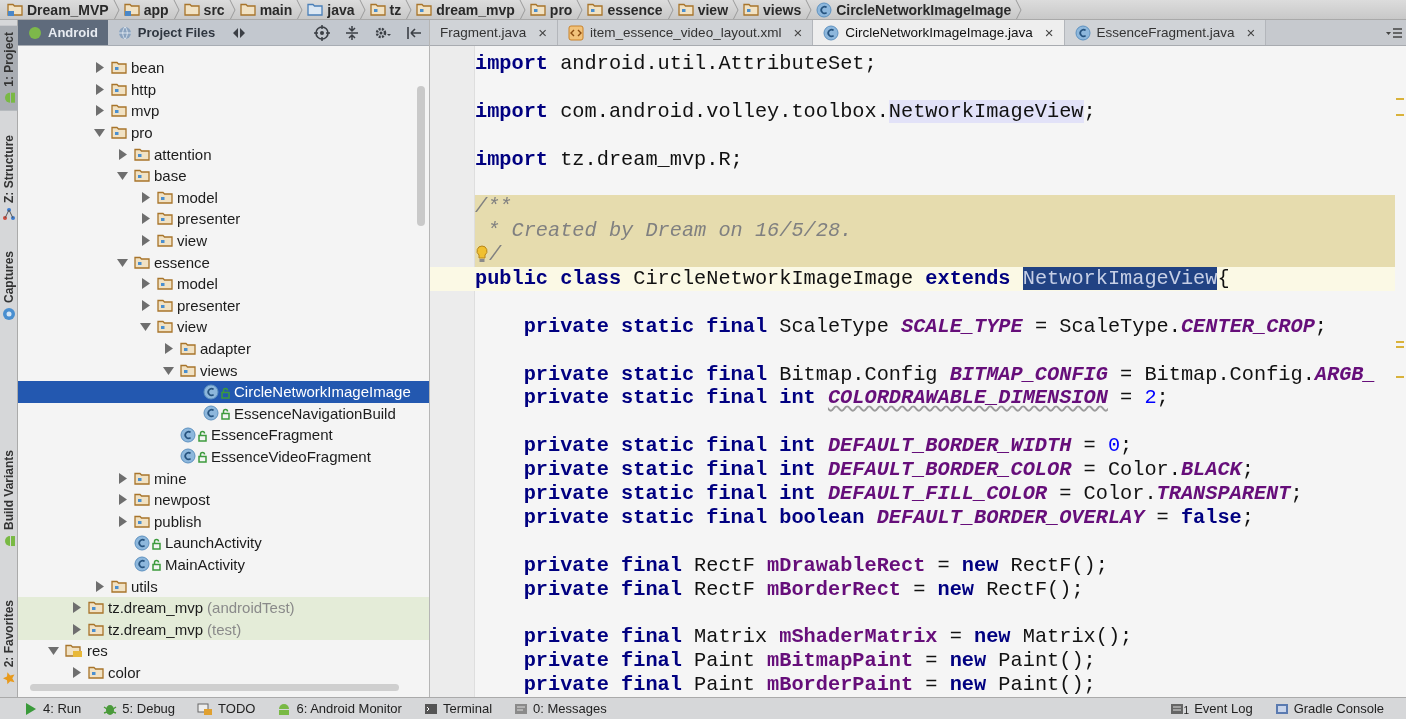  What do you see at coordinates (385, 9) in the screenshot?
I see `breadcrumb-item: tz` at bounding box center [385, 9].